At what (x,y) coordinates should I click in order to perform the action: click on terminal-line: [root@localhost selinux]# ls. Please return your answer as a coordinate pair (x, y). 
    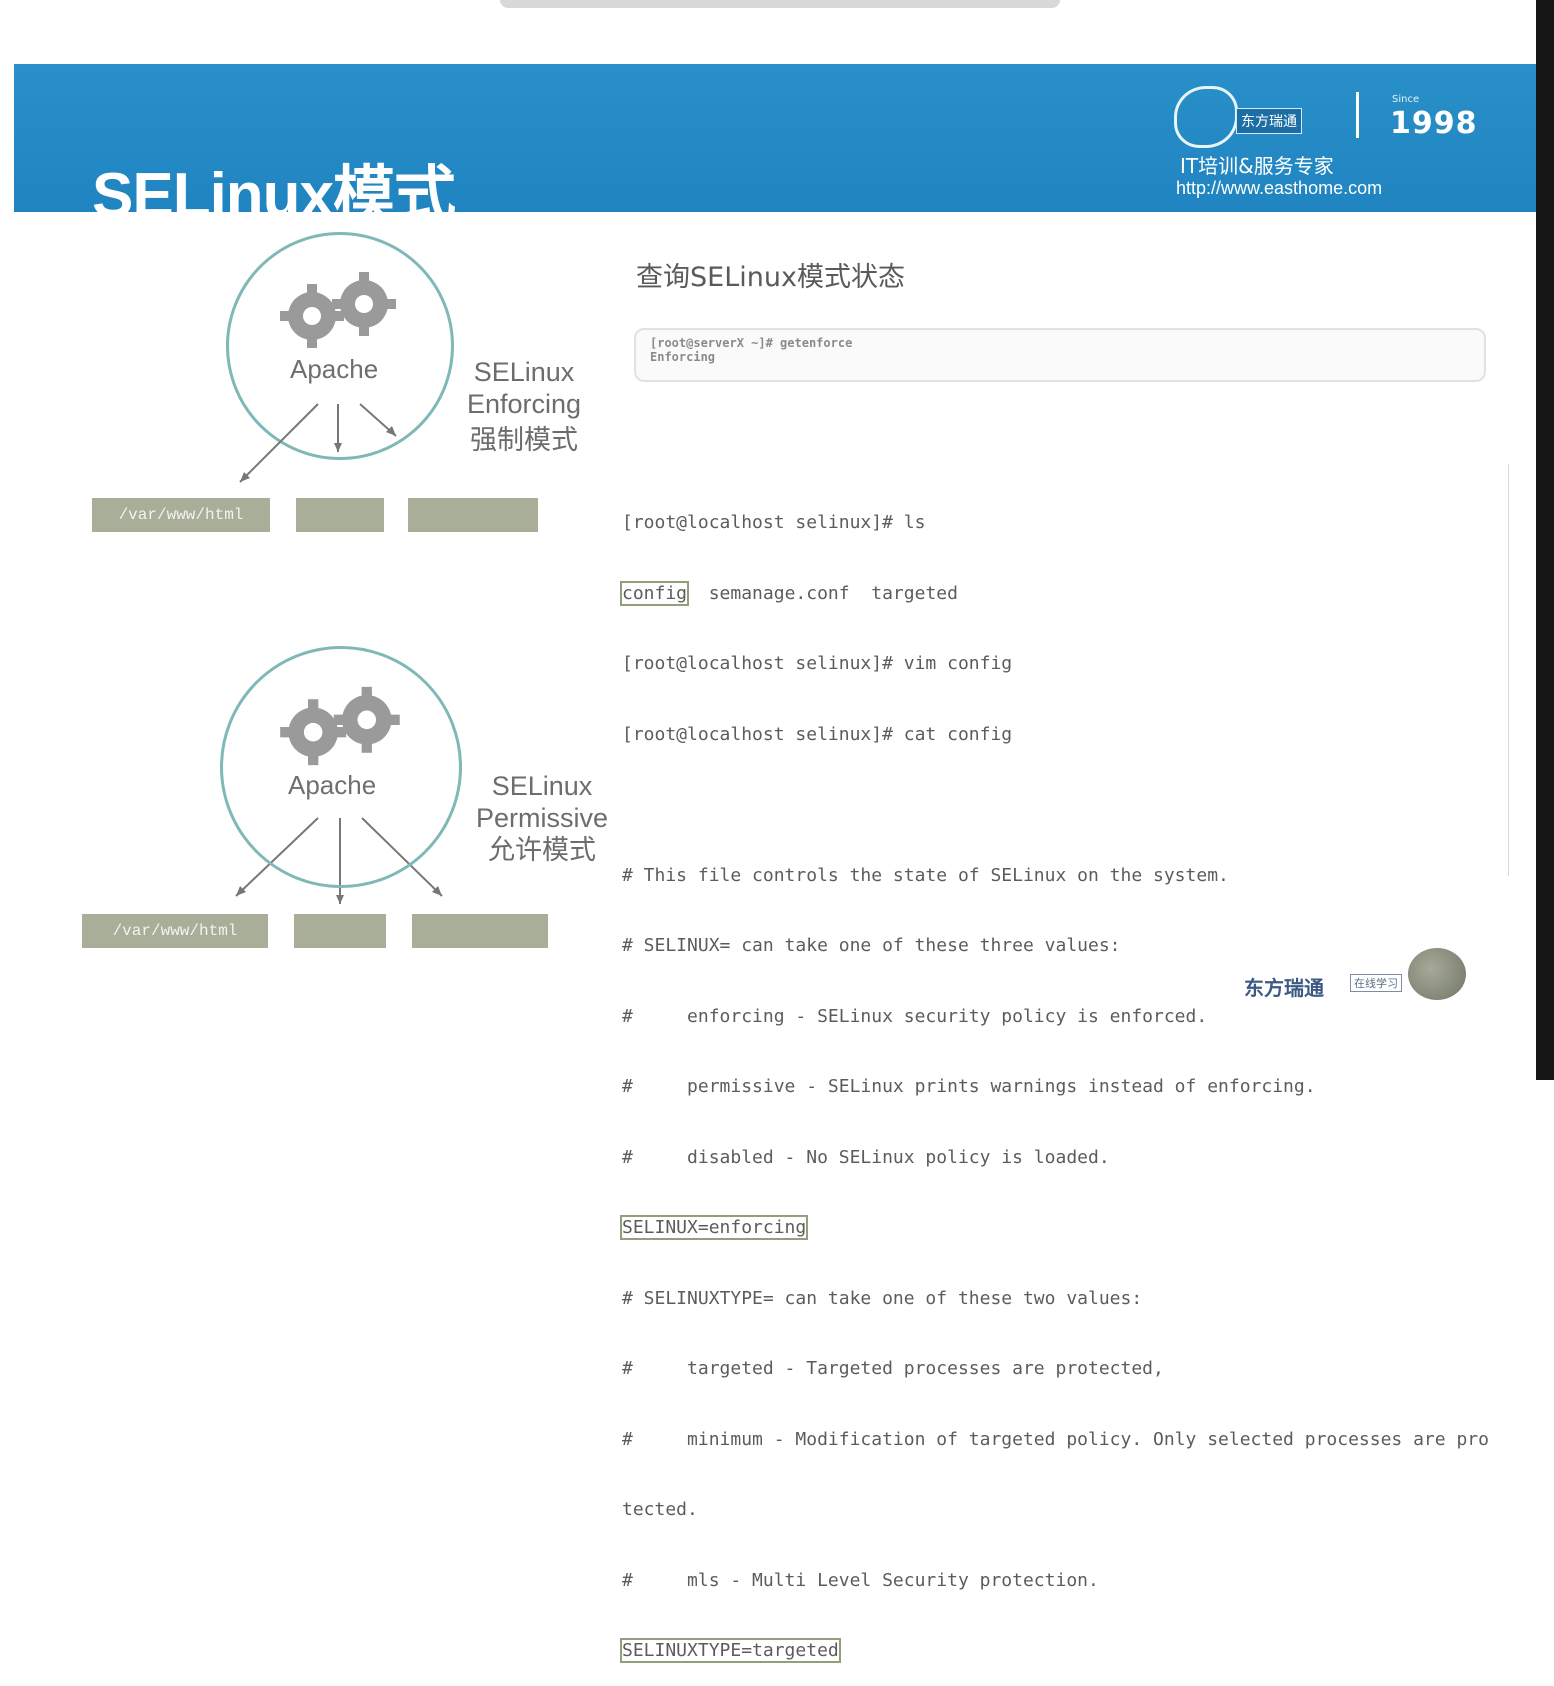
    Looking at the image, I should click on (774, 522).